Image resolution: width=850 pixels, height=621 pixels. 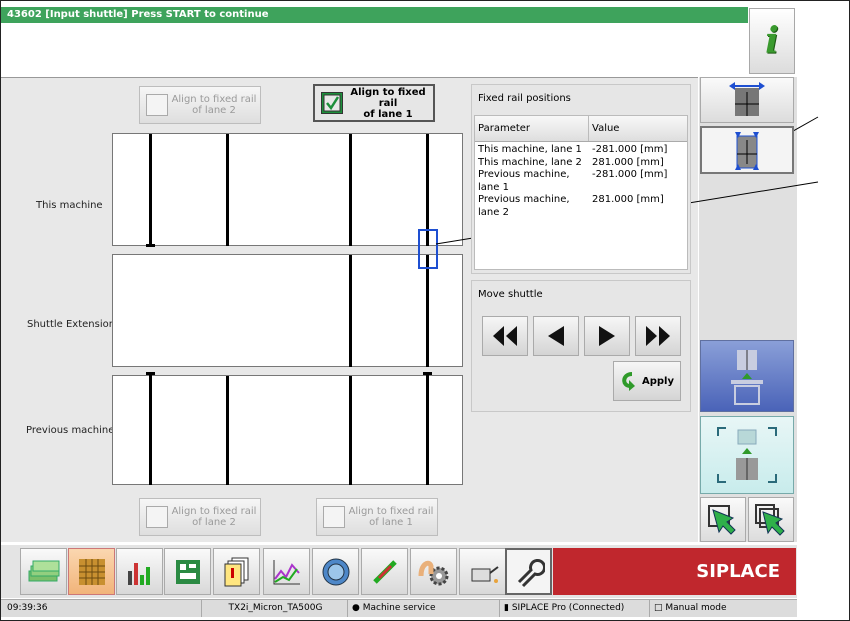 What do you see at coordinates (638, 128) in the screenshot?
I see `col-value: Value` at bounding box center [638, 128].